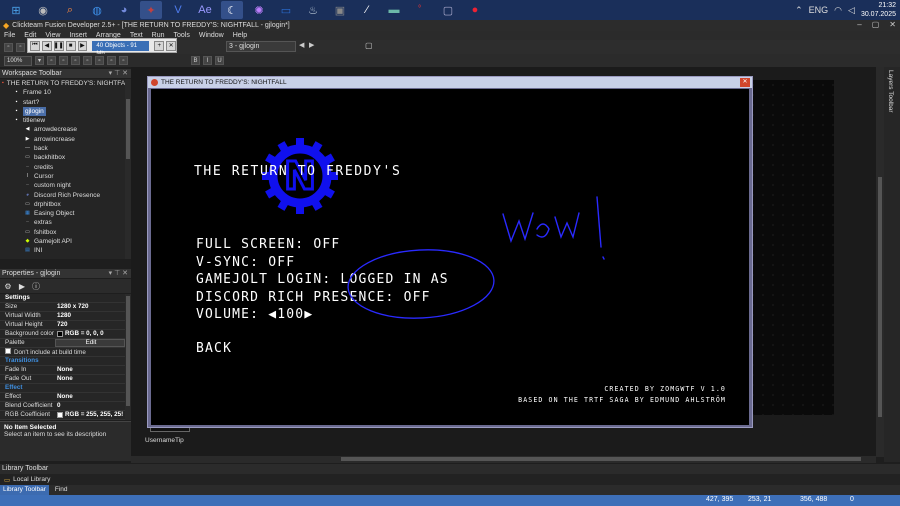  Describe the element at coordinates (51, 60) in the screenshot. I see `tool-icon-1: ▫` at that location.